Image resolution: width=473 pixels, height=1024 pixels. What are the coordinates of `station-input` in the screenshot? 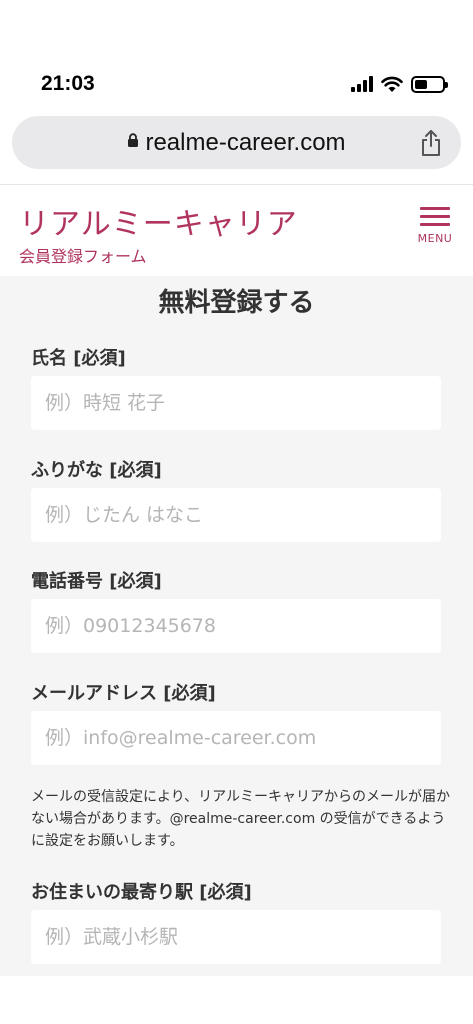 It's located at (236, 937).